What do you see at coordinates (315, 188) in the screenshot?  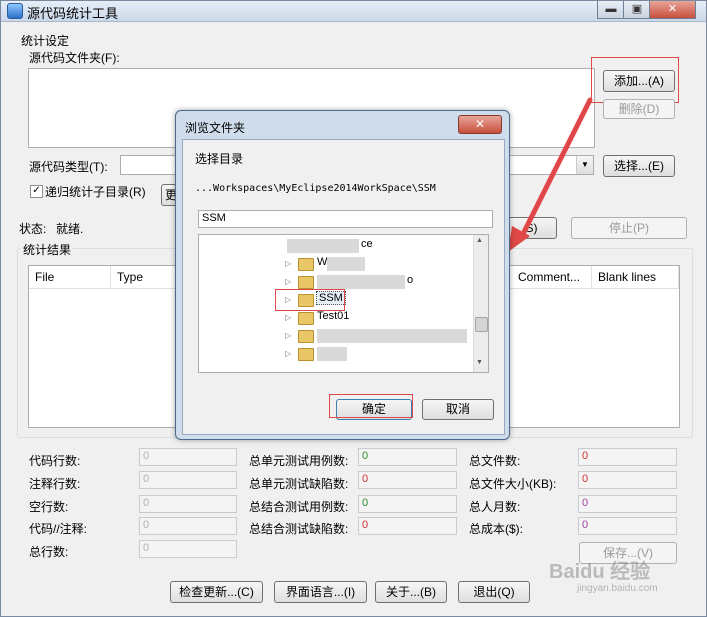 I see `dialog-path: ...Workspaces\MyEclipse2014WorkSpace\SSM` at bounding box center [315, 188].